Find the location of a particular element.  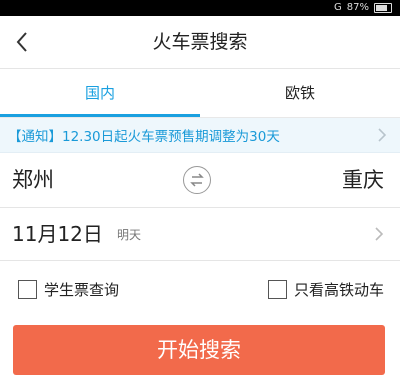

page-title: 火车票搜索 is located at coordinates (200, 42).